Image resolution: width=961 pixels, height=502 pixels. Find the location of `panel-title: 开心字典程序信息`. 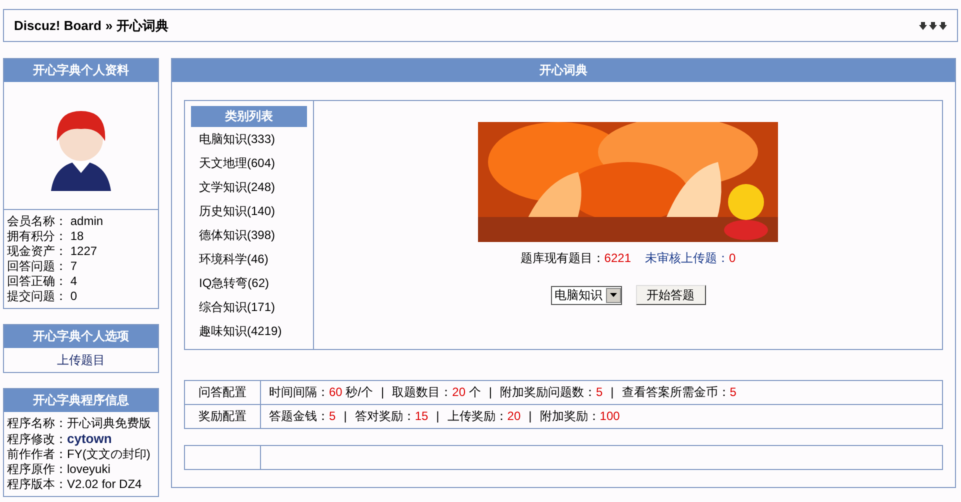

panel-title: 开心字典程序信息 is located at coordinates (81, 400).